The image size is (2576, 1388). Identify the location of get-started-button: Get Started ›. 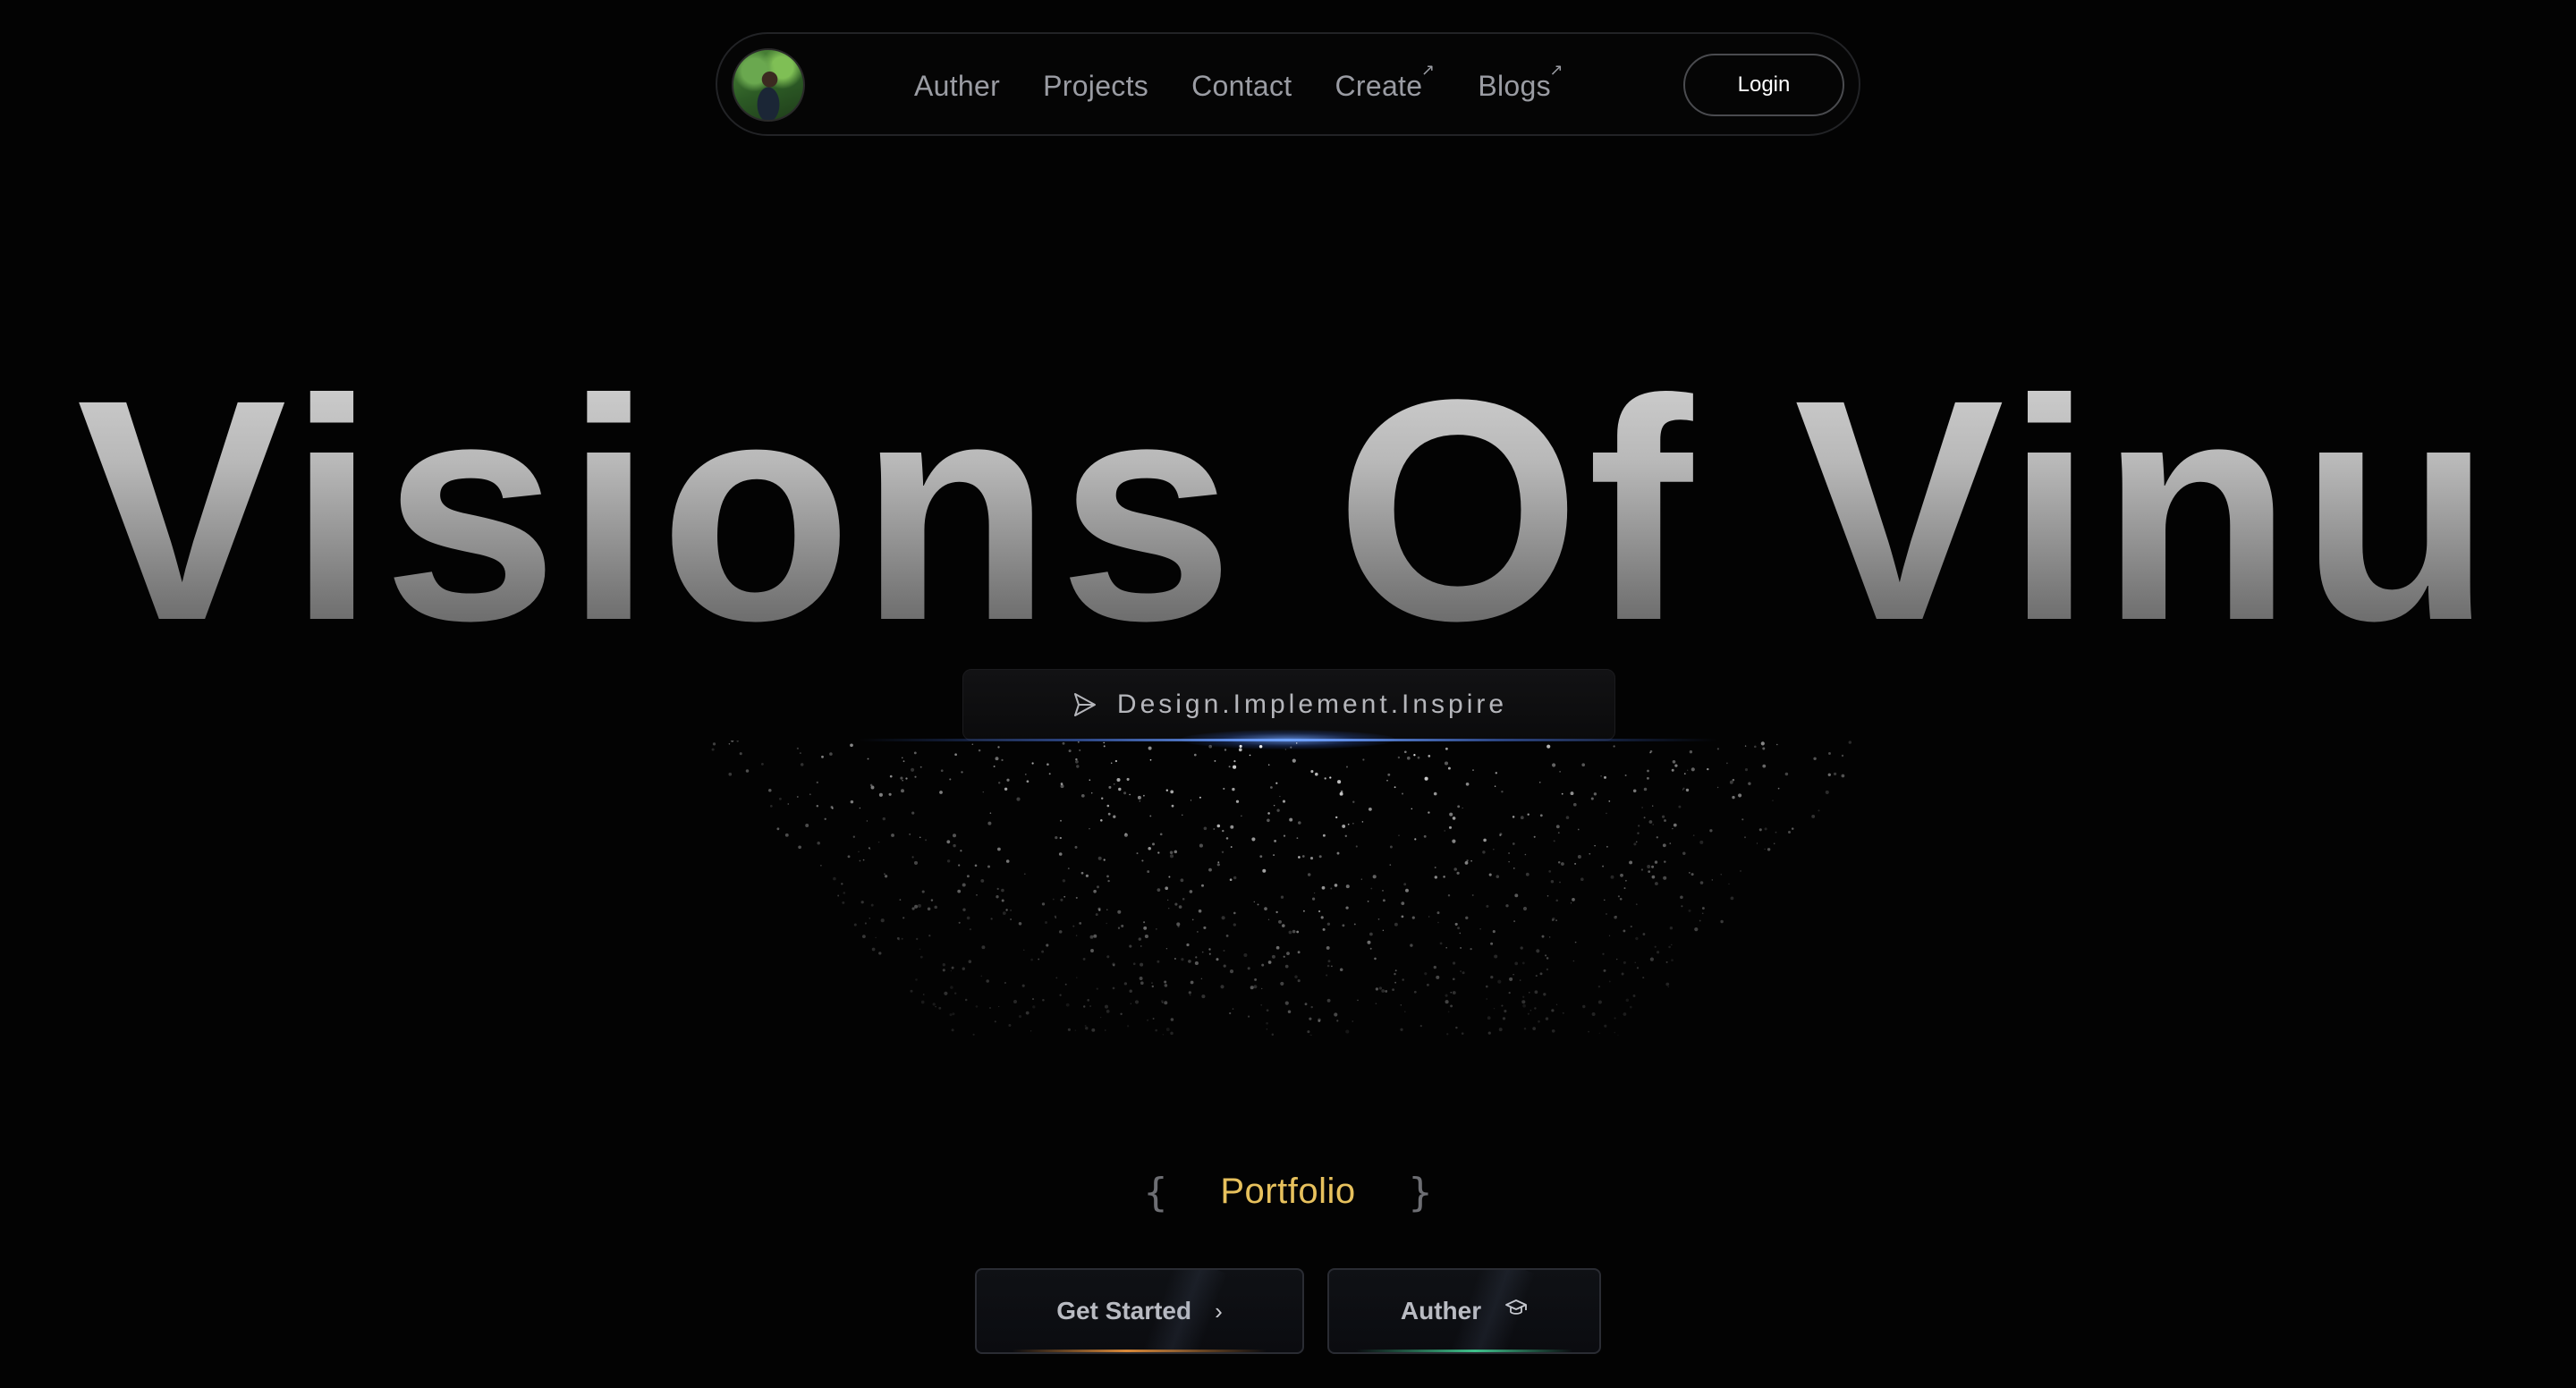
(1139, 1311).